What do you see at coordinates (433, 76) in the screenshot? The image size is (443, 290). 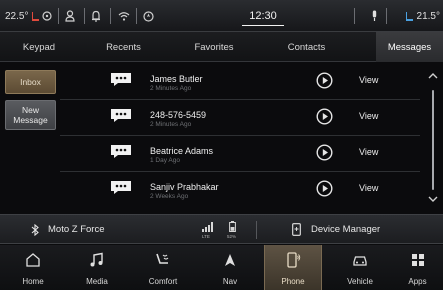 I see `chevron-up-icon` at bounding box center [433, 76].